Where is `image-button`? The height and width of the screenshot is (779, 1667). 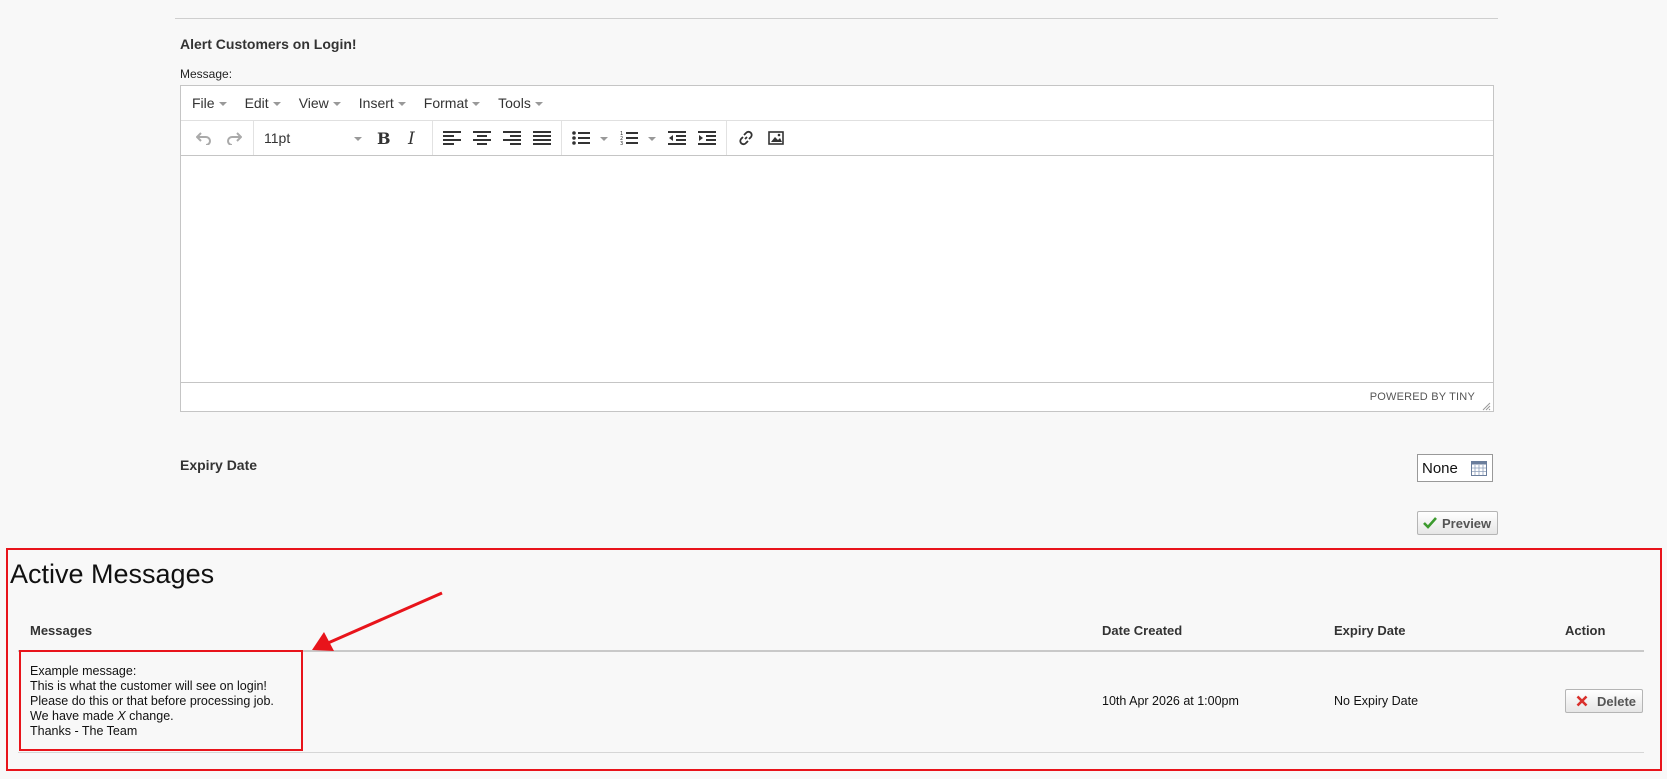 image-button is located at coordinates (776, 138).